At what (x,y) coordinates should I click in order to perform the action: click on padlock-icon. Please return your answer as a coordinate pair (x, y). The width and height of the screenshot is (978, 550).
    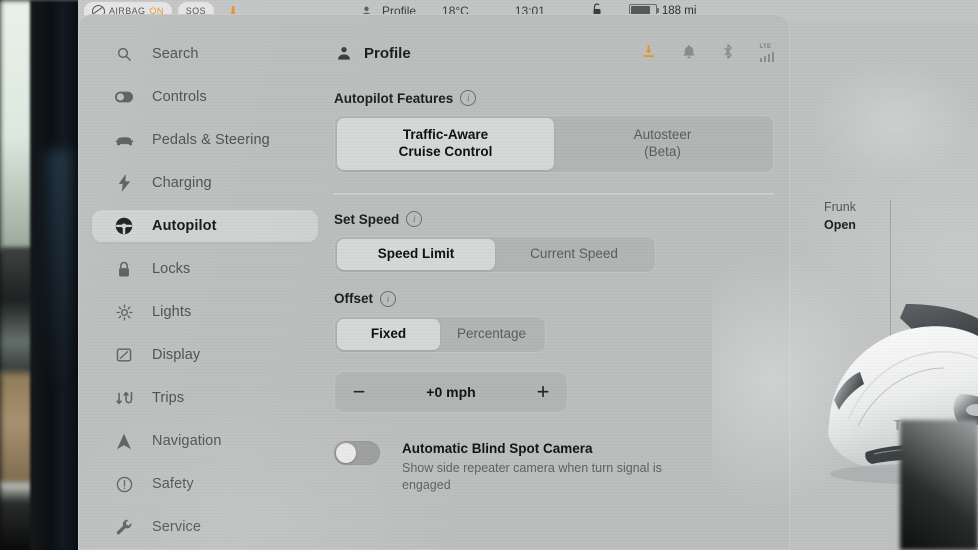
    Looking at the image, I should click on (124, 269).